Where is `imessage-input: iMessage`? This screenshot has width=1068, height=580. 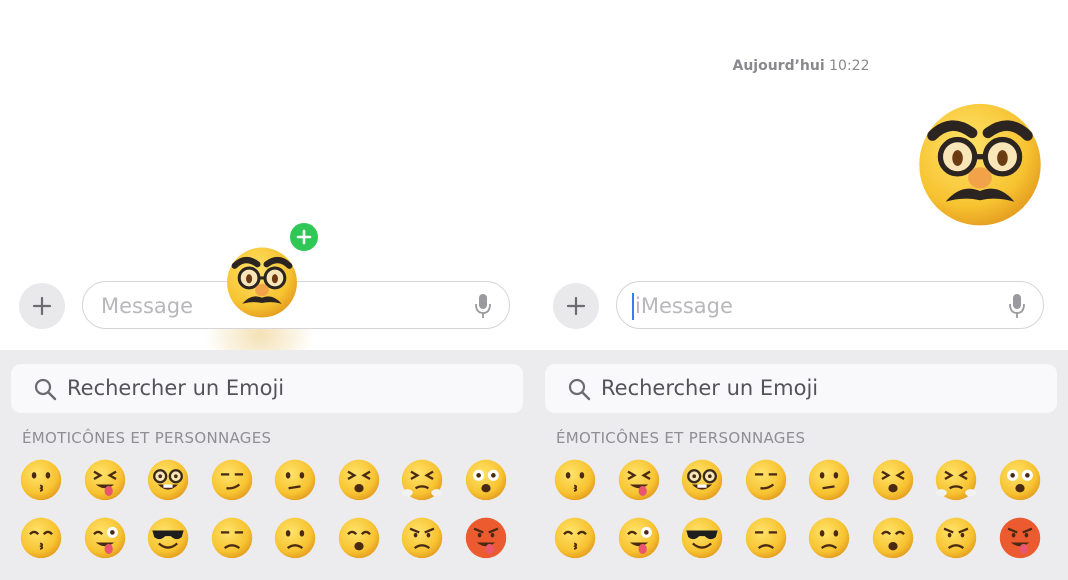 imessage-input: iMessage is located at coordinates (830, 305).